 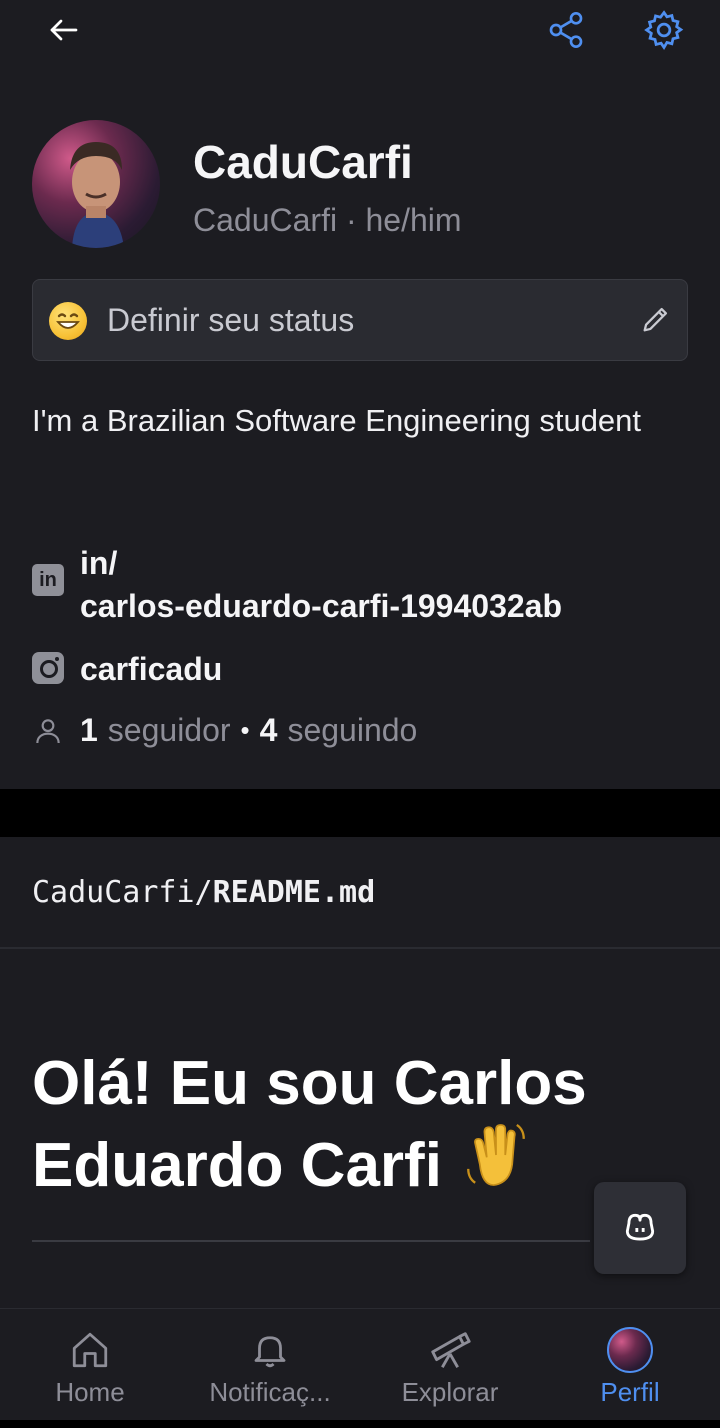 I want to click on tab-label: Perfil, so click(x=630, y=1392).